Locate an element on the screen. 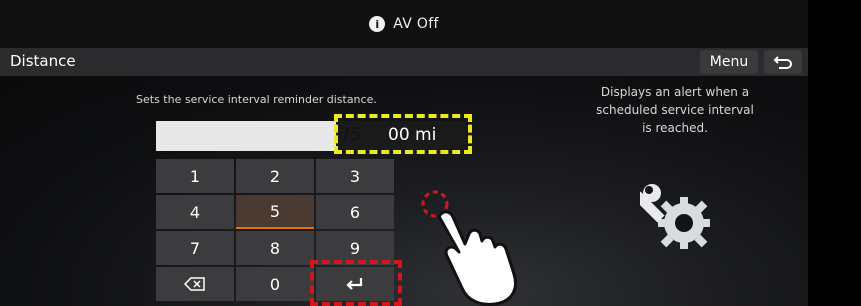 Image resolution: width=861 pixels, height=306 pixels. key-3: 3 is located at coordinates (355, 176).